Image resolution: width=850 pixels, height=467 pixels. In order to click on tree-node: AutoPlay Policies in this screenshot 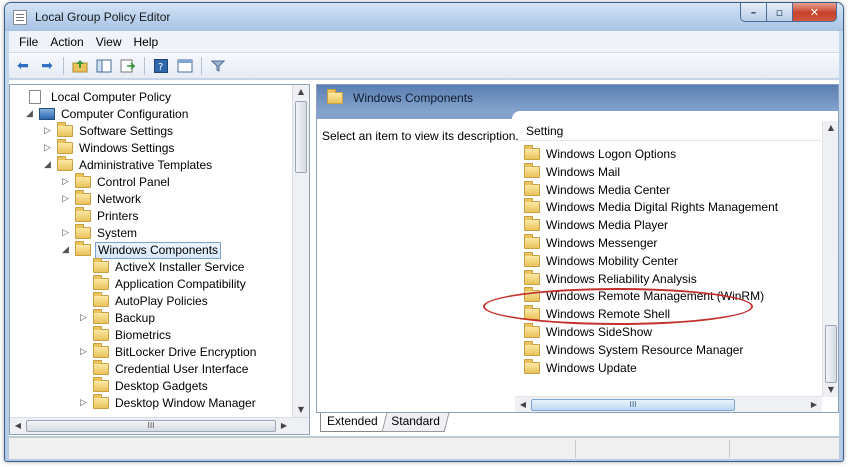, I will do `click(151, 301)`.